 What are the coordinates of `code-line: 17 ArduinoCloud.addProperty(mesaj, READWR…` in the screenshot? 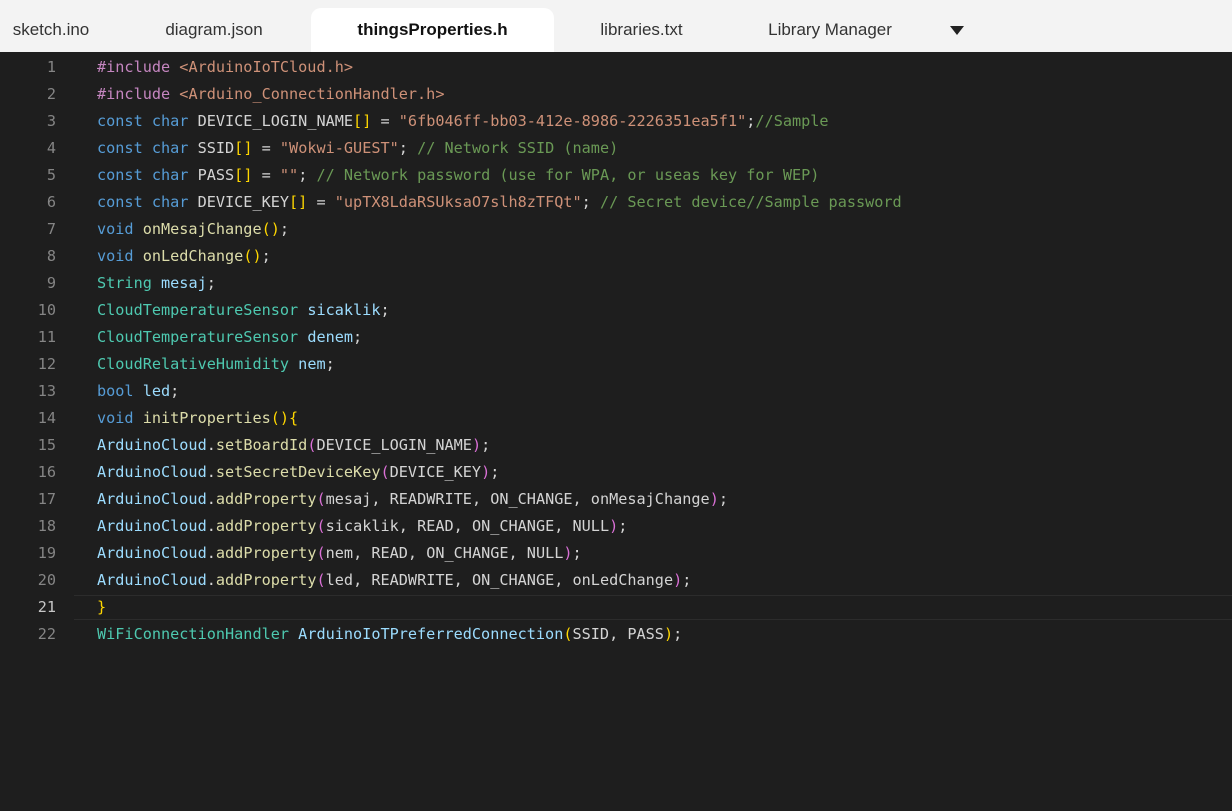 It's located at (616, 499).